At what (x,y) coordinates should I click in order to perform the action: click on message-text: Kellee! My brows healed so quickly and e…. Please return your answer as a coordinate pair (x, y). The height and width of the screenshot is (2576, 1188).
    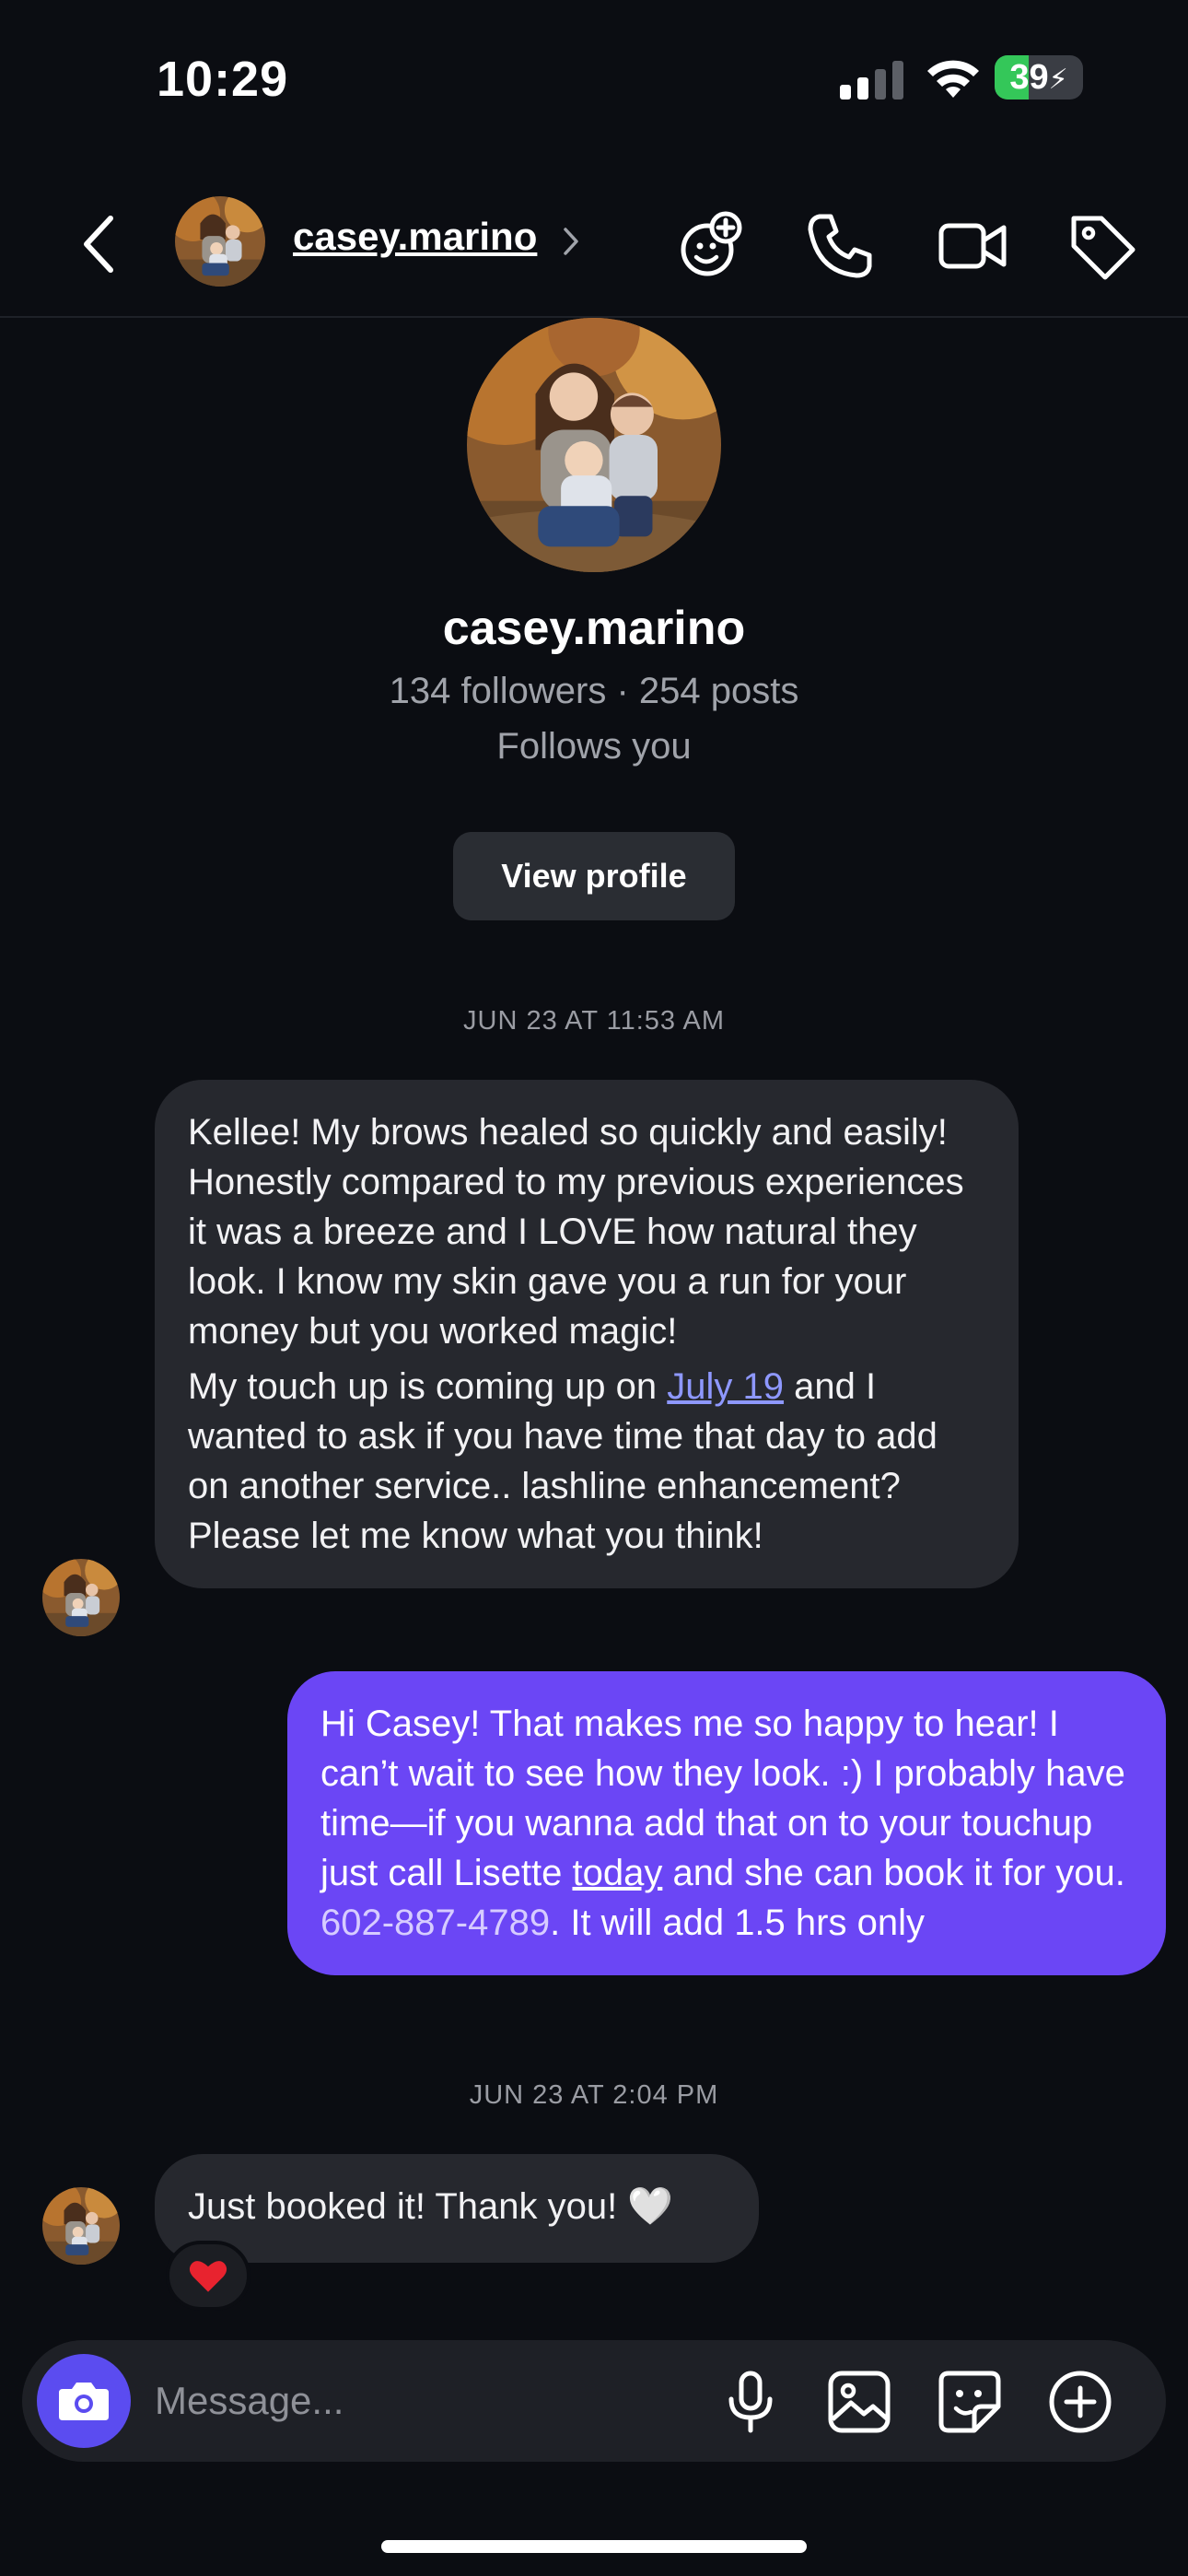
    Looking at the image, I should click on (576, 1232).